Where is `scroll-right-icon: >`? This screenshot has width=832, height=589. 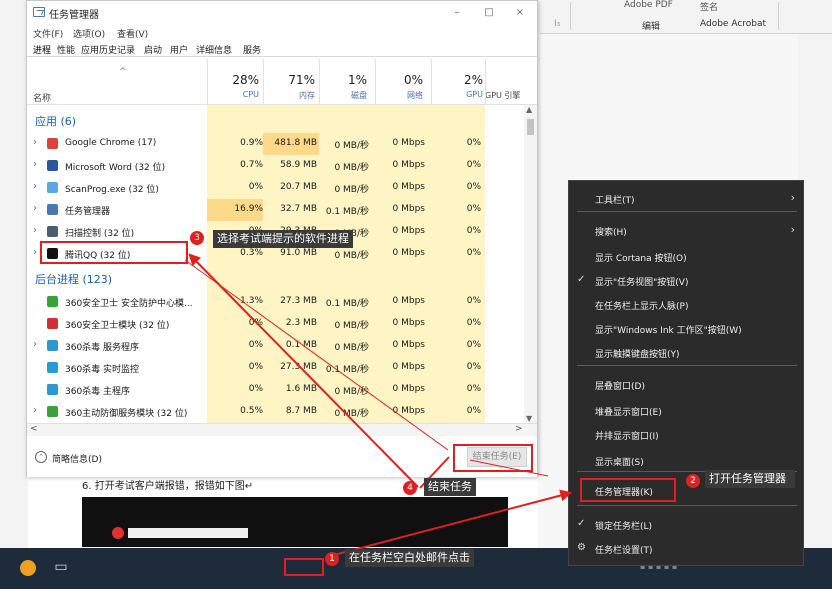
scroll-right-icon: > is located at coordinates (519, 429).